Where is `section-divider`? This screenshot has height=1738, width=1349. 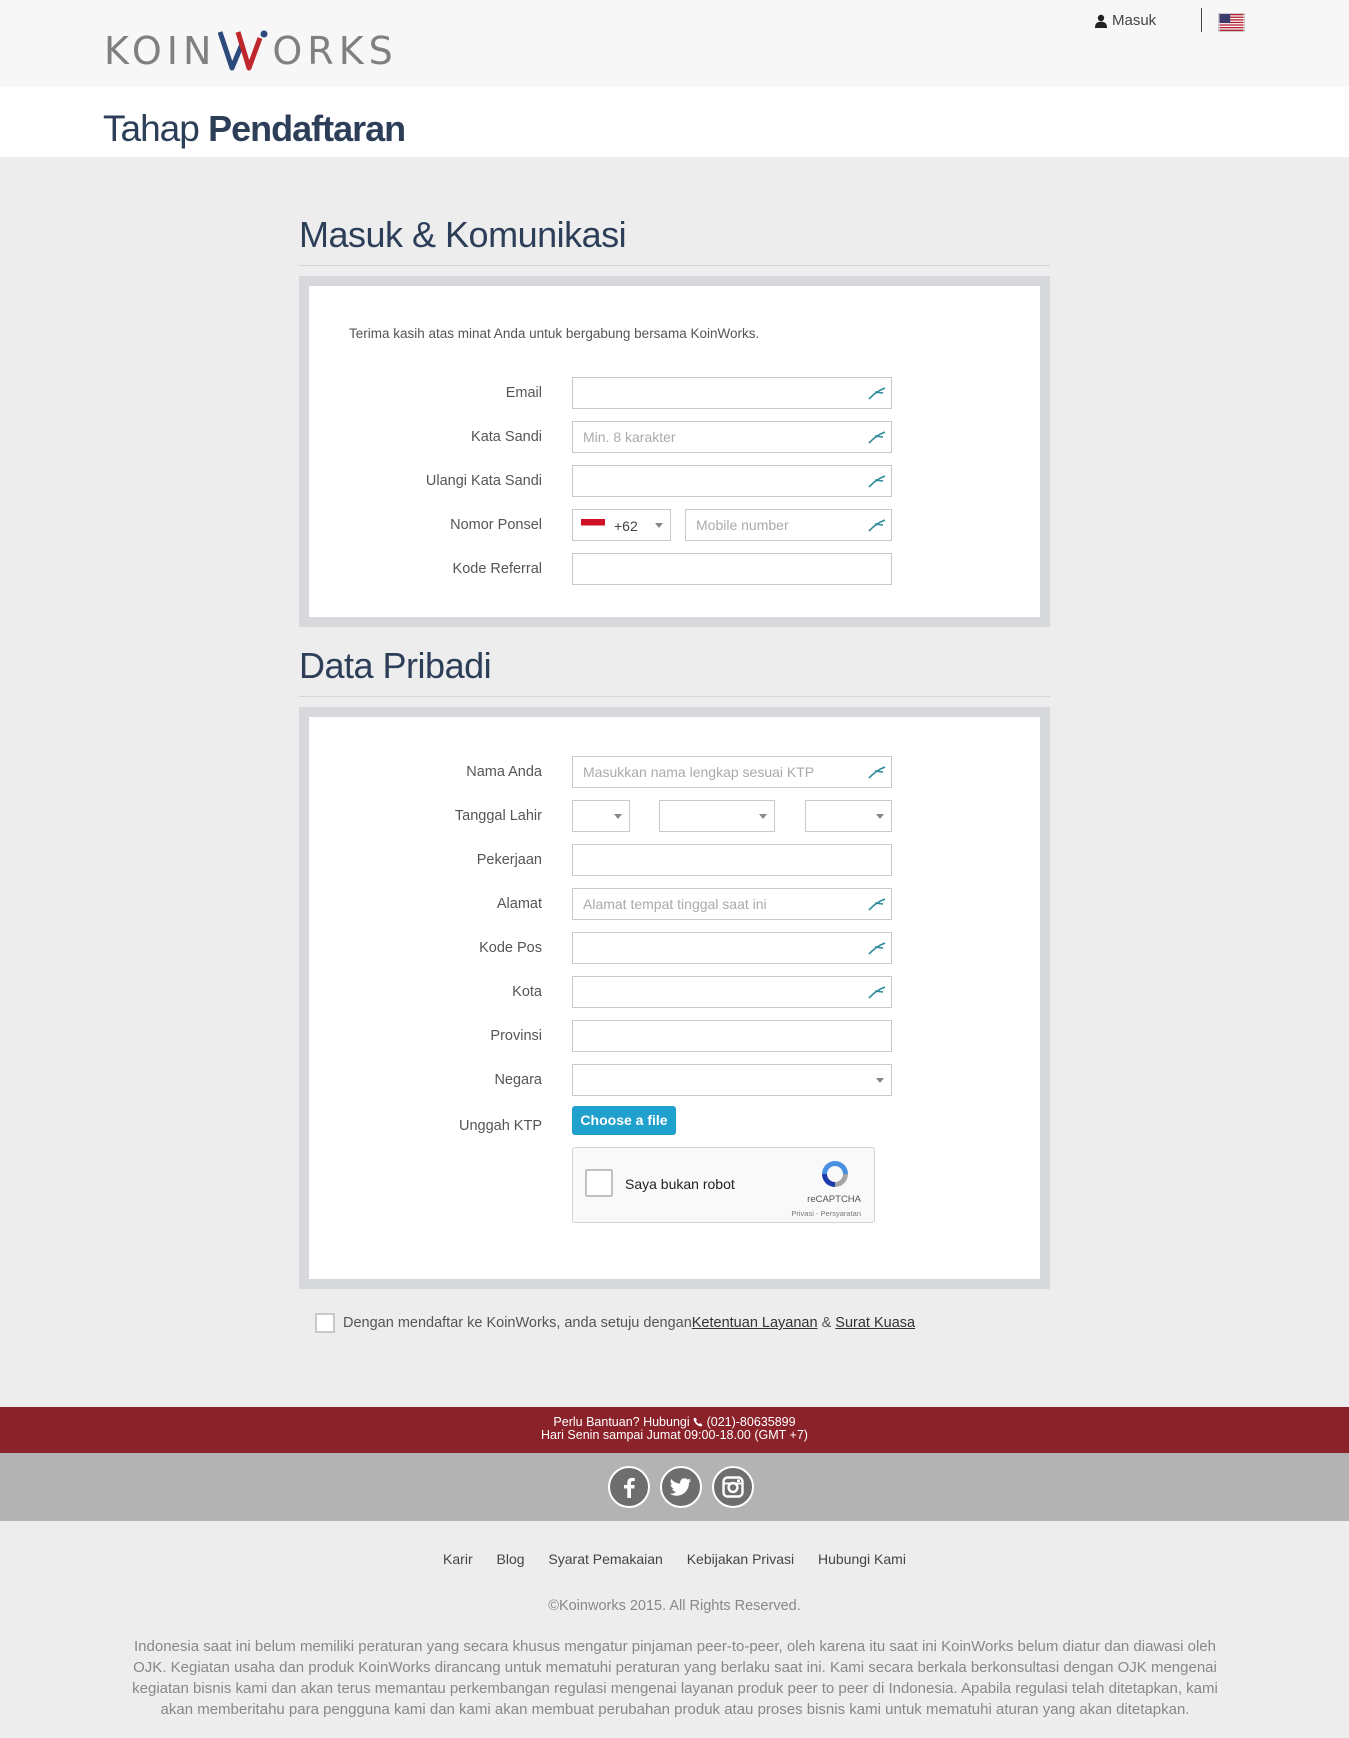 section-divider is located at coordinates (674, 265).